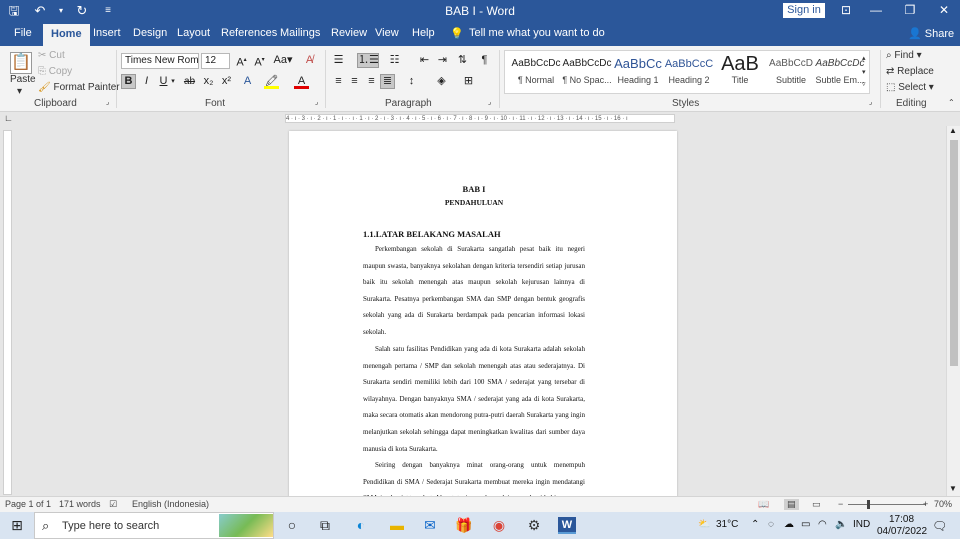  What do you see at coordinates (394, 60) in the screenshot?
I see `multilevel-list-icon: ☷` at bounding box center [394, 60].